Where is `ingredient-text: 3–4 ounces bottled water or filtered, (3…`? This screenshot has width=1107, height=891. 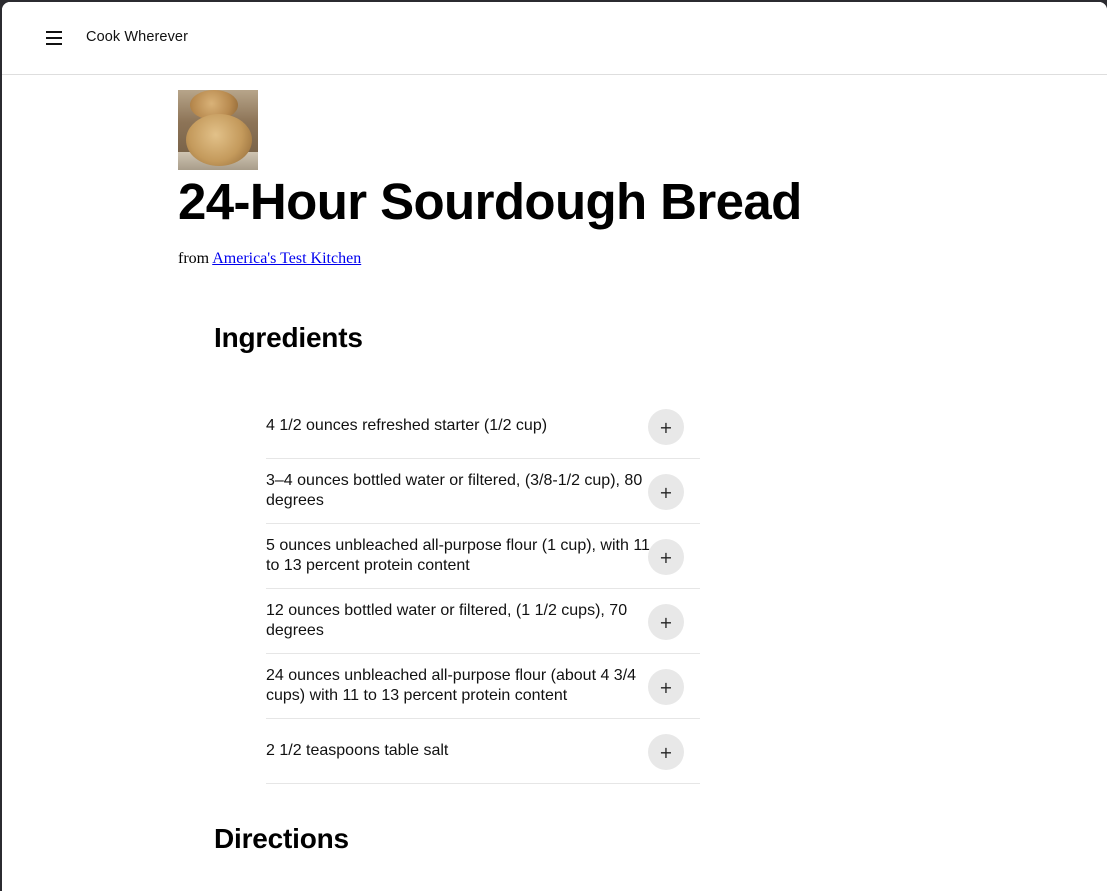
ingredient-text: 3–4 ounces bottled water or filtered, (3… is located at coordinates (454, 490).